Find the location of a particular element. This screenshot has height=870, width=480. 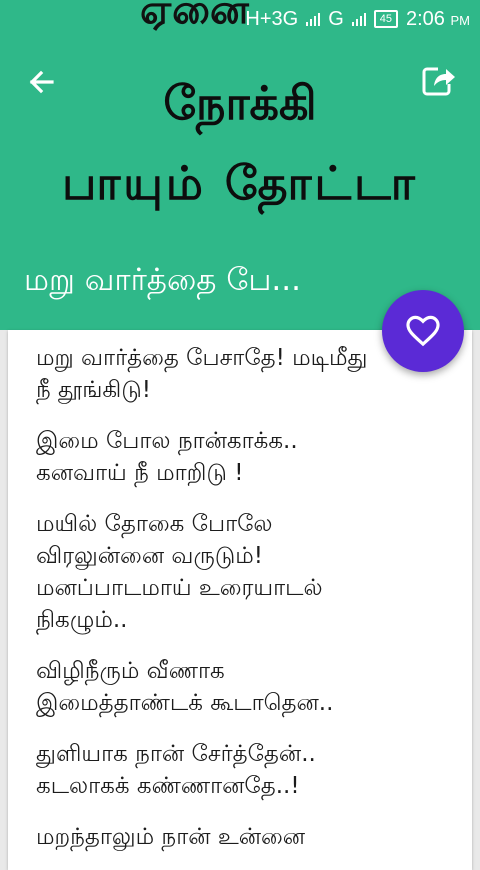

status-icons: H+3G G 45 2:06 PM is located at coordinates (357, 19).